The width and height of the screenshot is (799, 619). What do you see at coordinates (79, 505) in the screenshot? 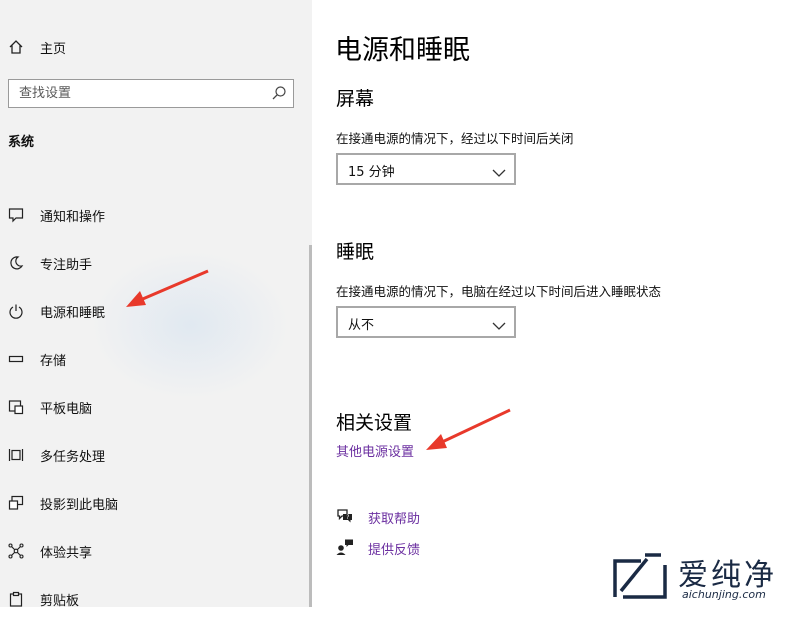
I see `sidebar-item-label: 投影到此电脑` at bounding box center [79, 505].